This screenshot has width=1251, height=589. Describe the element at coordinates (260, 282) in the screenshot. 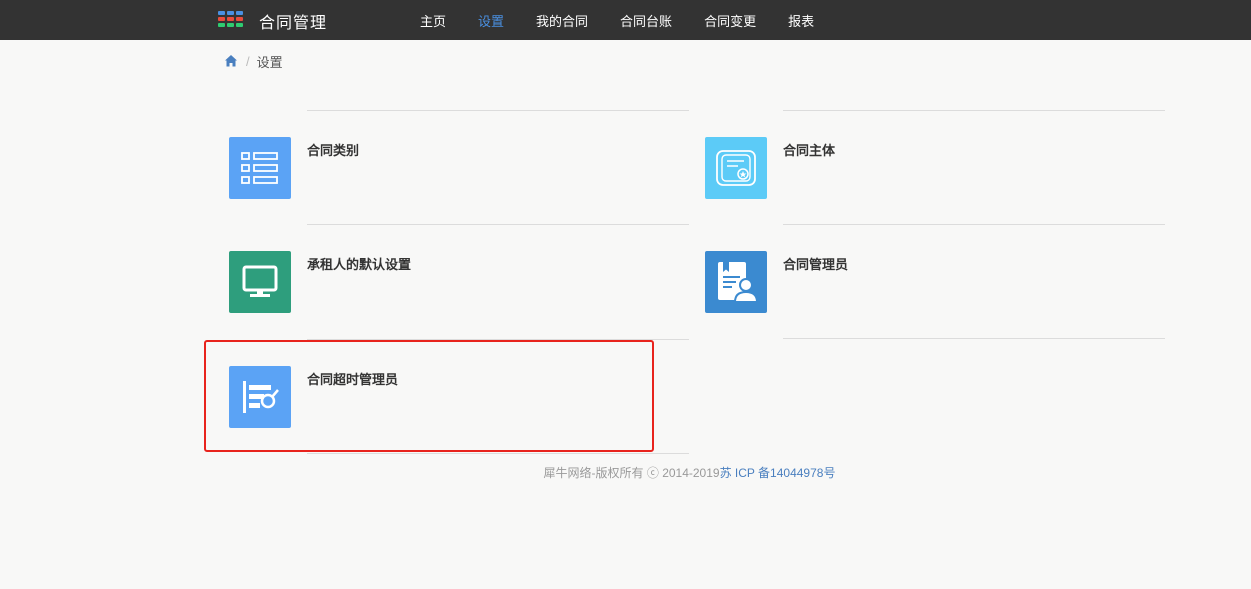

I see `monitor-icon` at that location.